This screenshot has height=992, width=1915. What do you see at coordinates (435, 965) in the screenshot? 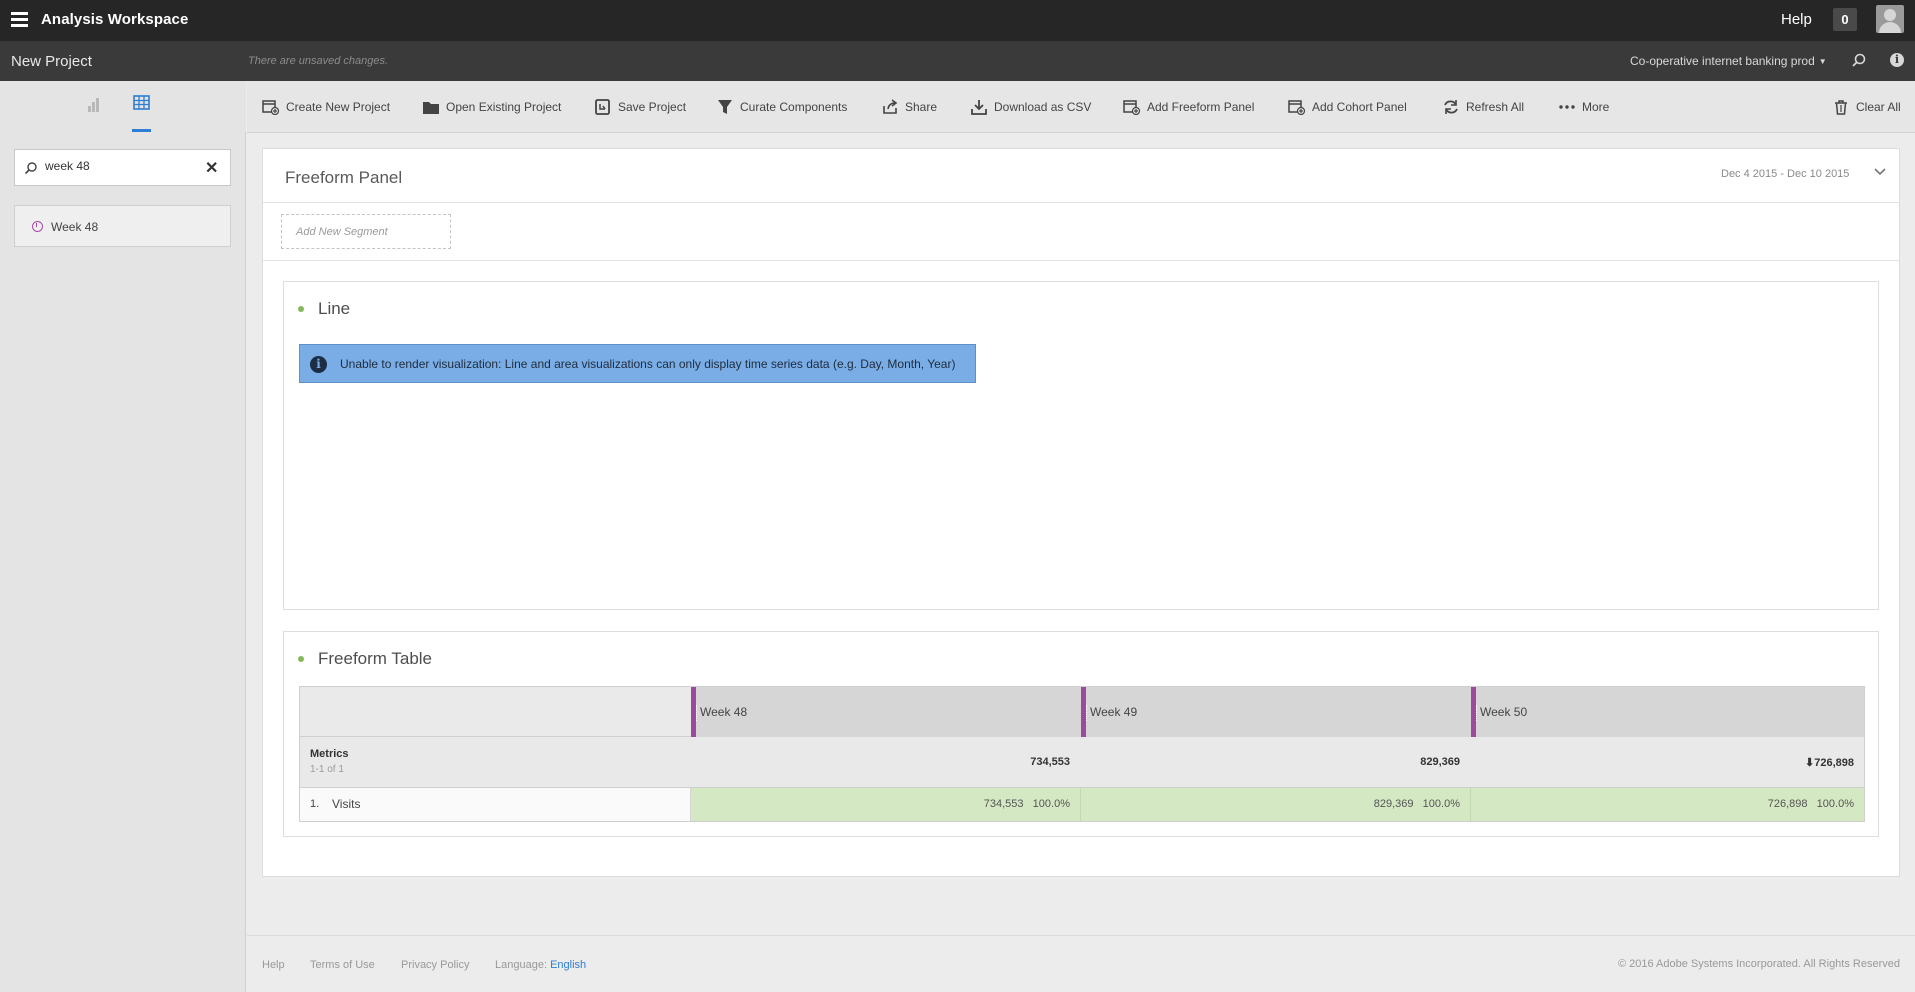
I see `footer-privacy-link: Privacy Policy` at bounding box center [435, 965].